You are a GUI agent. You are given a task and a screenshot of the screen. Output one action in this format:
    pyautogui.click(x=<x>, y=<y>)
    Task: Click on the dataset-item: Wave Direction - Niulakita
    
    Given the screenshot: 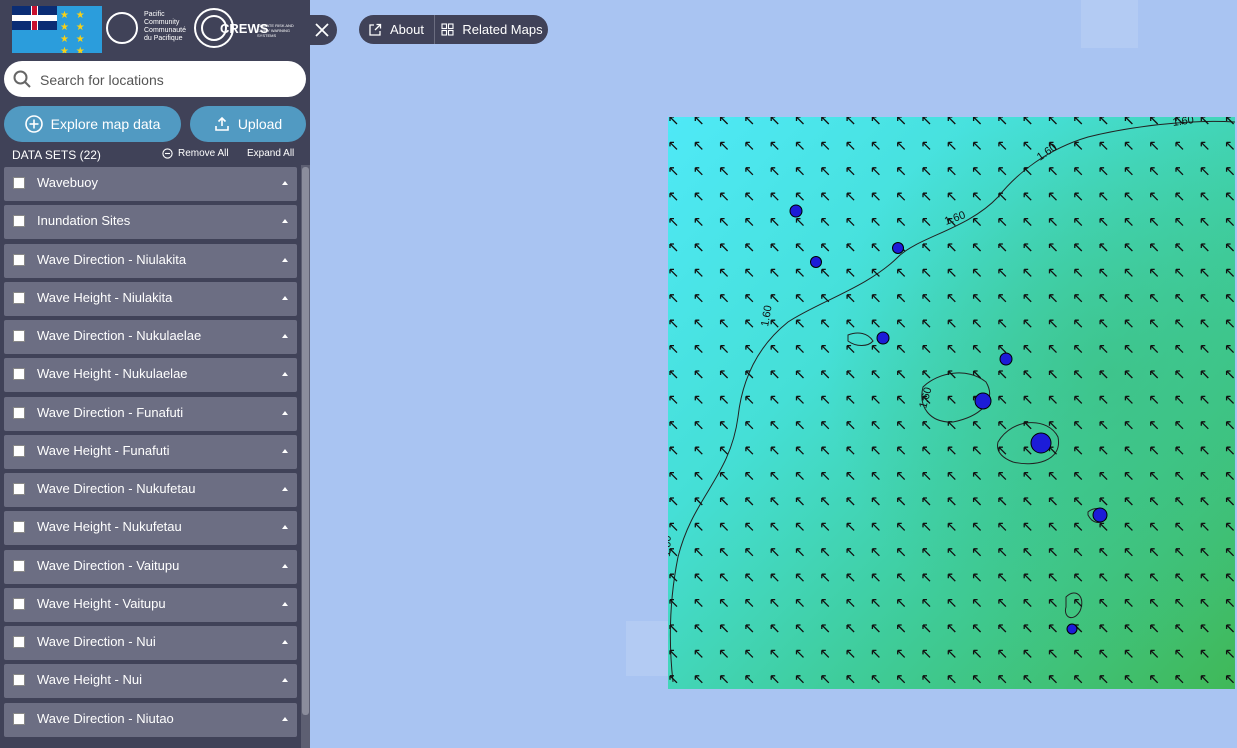 What is the action you would take?
    pyautogui.click(x=150, y=260)
    